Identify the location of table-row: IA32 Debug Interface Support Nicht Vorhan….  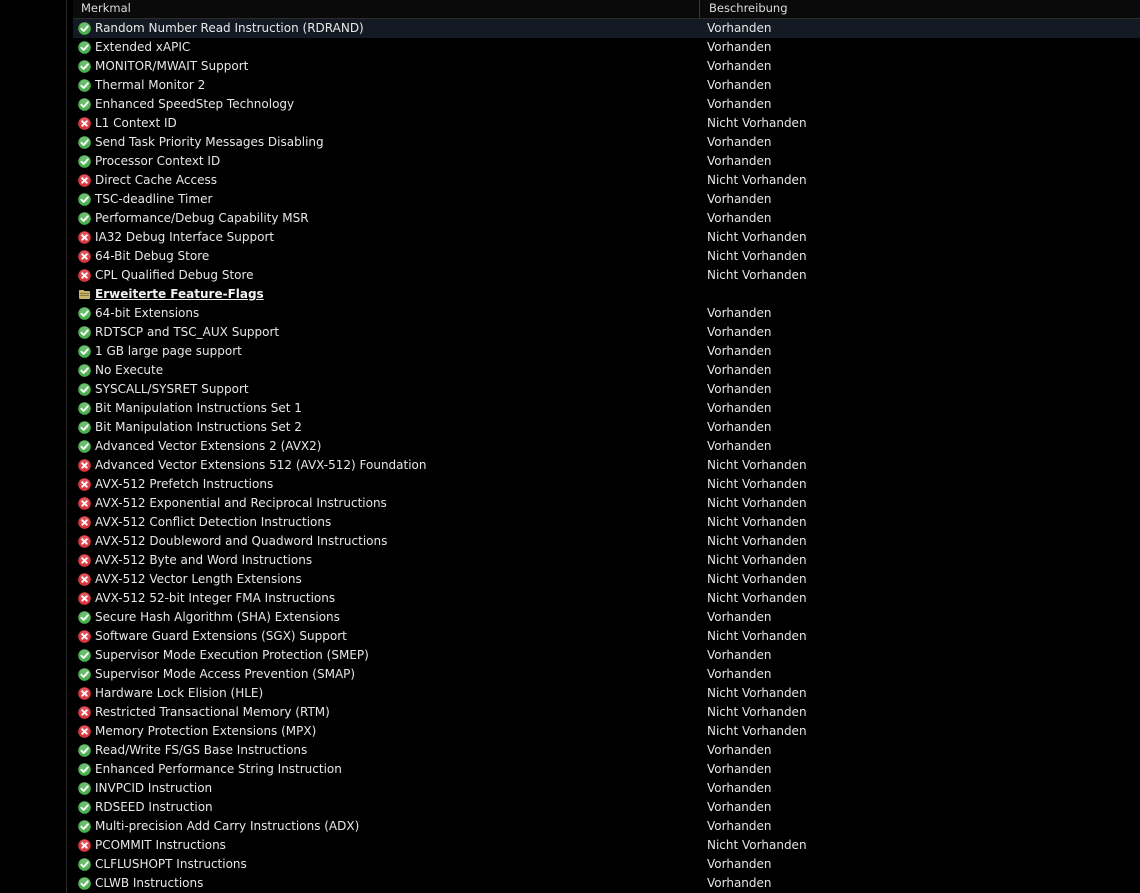
(606, 237).